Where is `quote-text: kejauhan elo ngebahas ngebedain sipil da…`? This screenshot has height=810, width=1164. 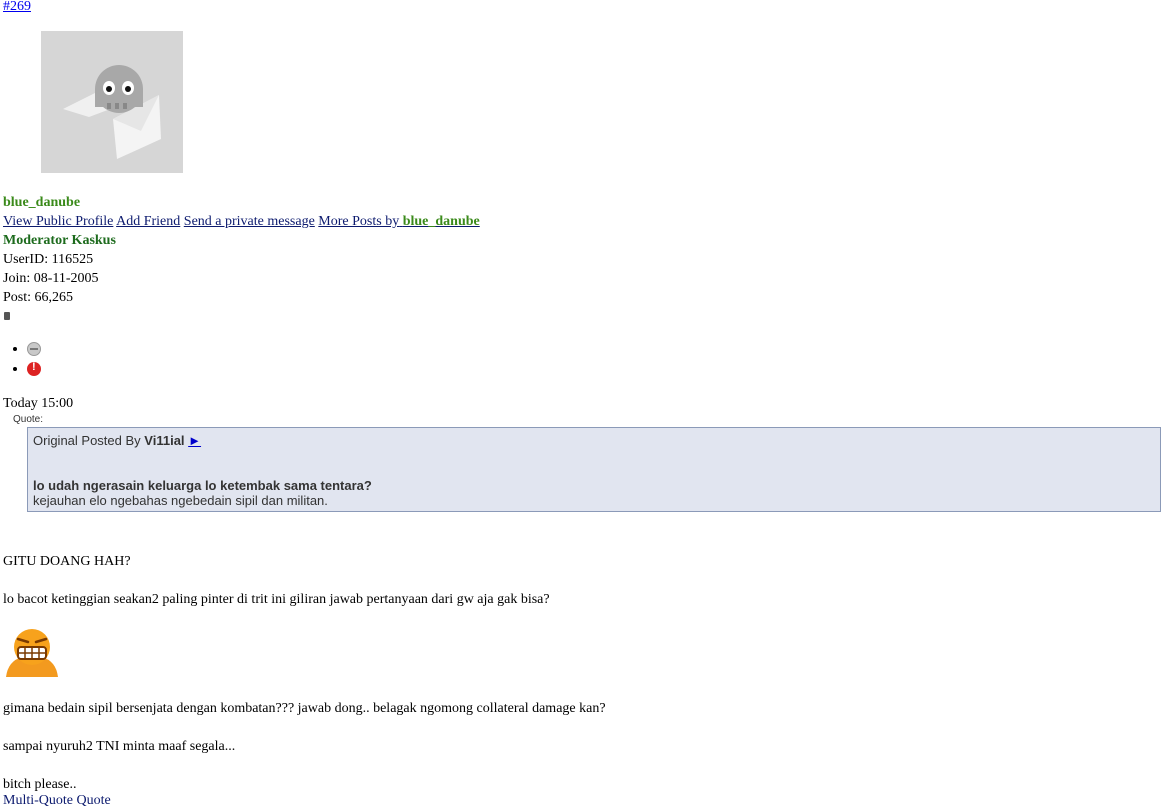 quote-text: kejauhan elo ngebahas ngebedain sipil da… is located at coordinates (180, 500).